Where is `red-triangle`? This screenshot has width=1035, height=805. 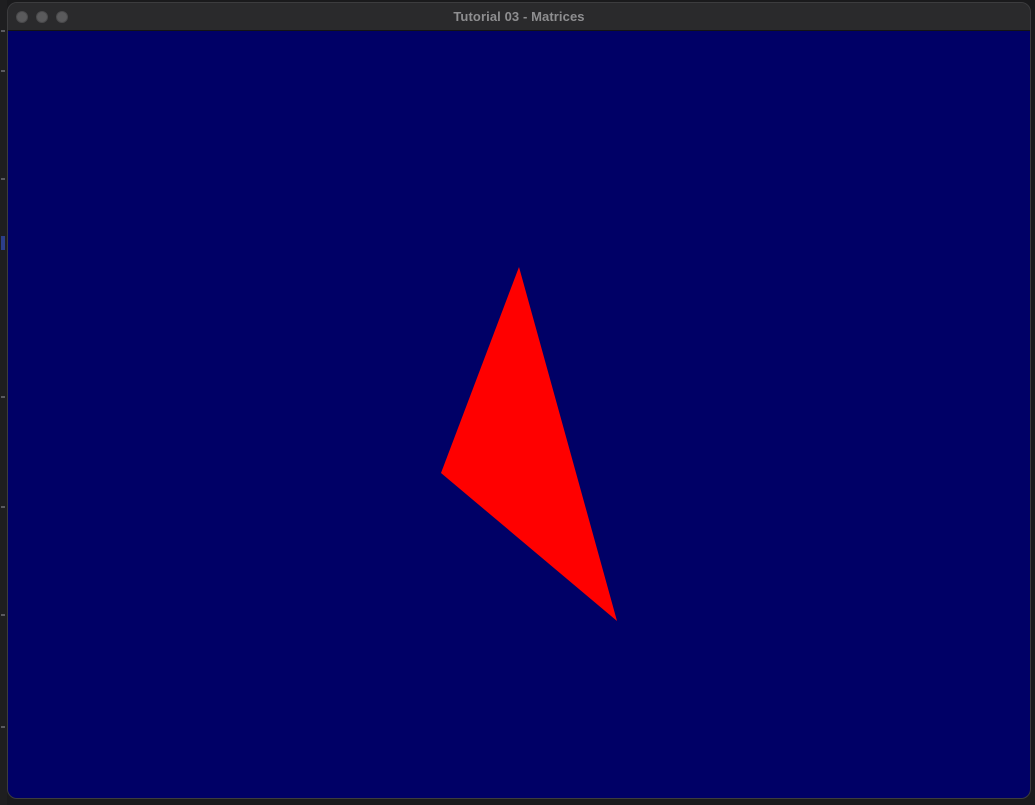
red-triangle is located at coordinates (529, 444).